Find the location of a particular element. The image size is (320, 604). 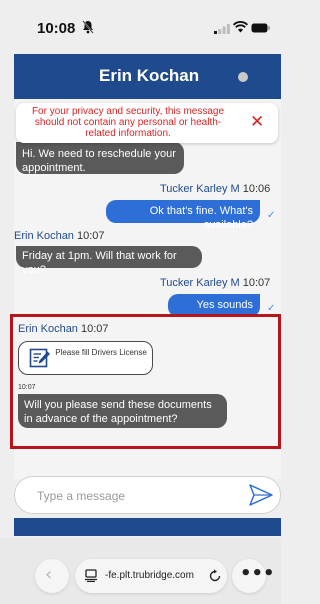

more-options-button: ••• is located at coordinates (253, 576).